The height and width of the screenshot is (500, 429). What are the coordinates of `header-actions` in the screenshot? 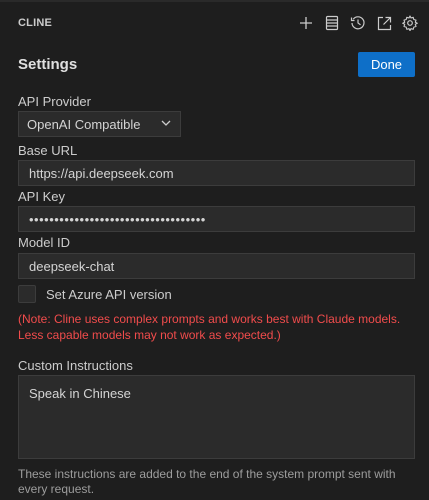 It's located at (358, 23).